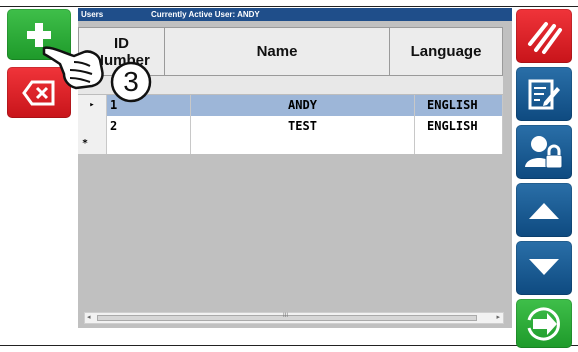 The image size is (578, 352). I want to click on scroll-up-button, so click(544, 210).